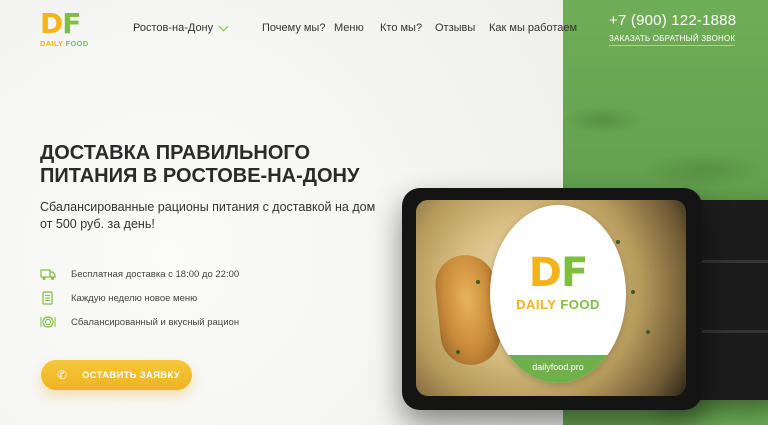 Image resolution: width=768 pixels, height=425 pixels. I want to click on feature-item: Сбалансированный и вкусный рацион, so click(139, 322).